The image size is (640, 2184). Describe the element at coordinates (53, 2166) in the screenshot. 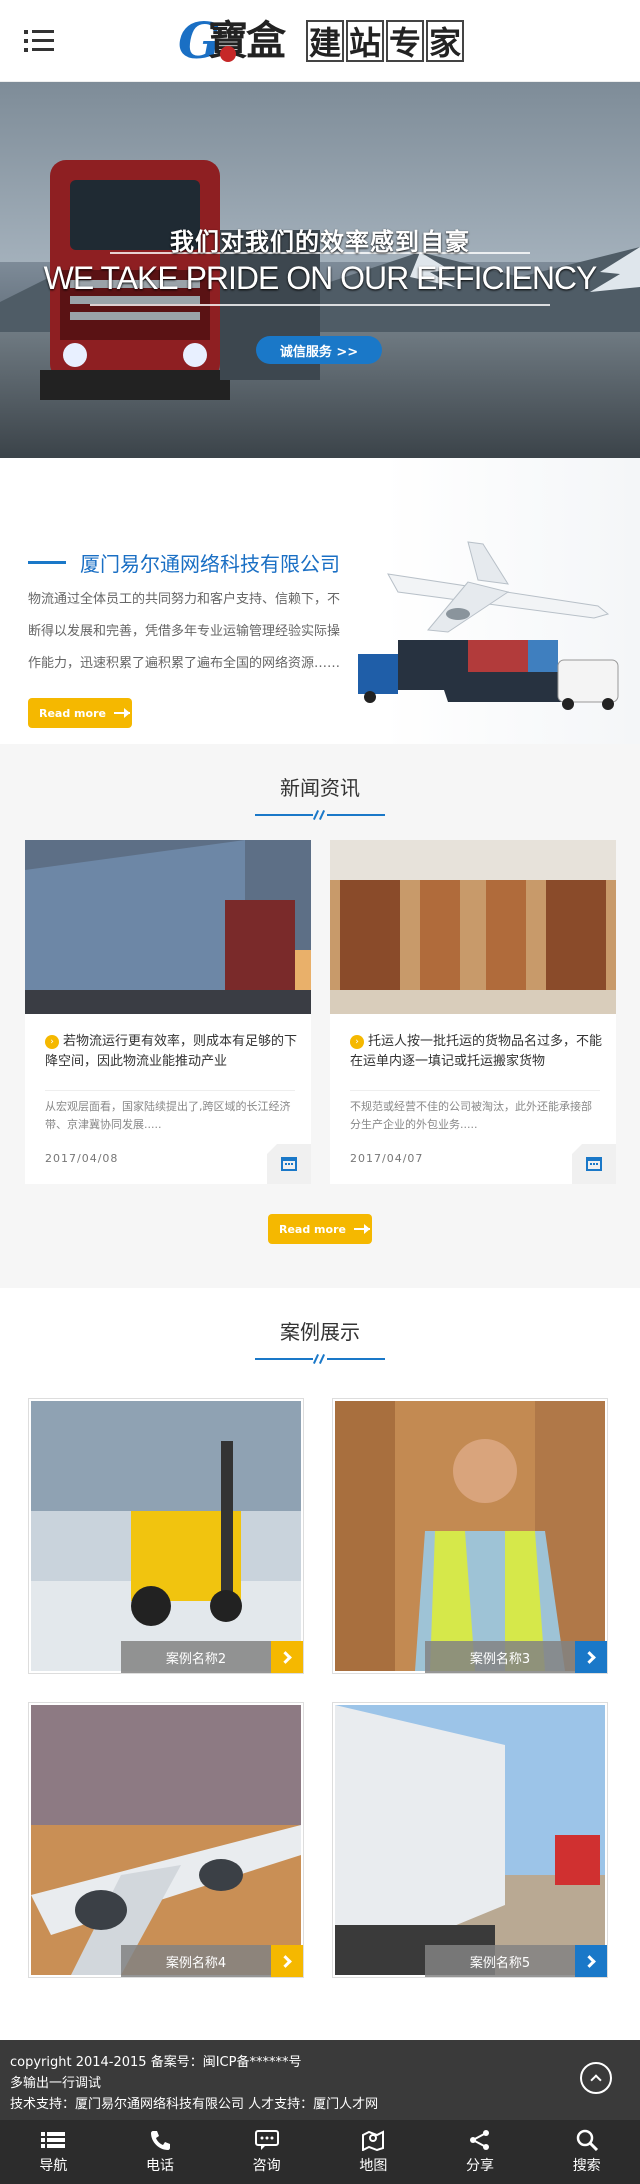

I see `nav-label: 导航` at that location.